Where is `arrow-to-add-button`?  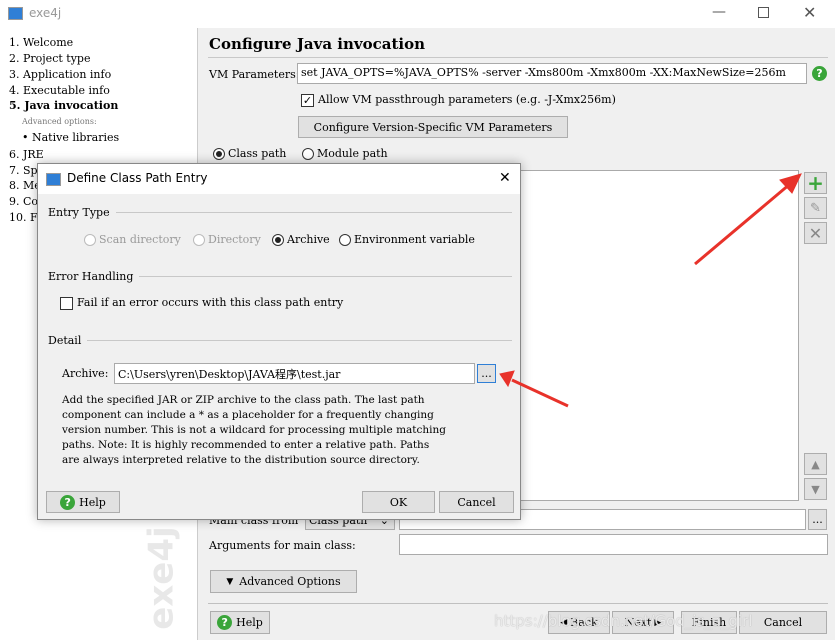 arrow-to-add-button is located at coordinates (748, 219).